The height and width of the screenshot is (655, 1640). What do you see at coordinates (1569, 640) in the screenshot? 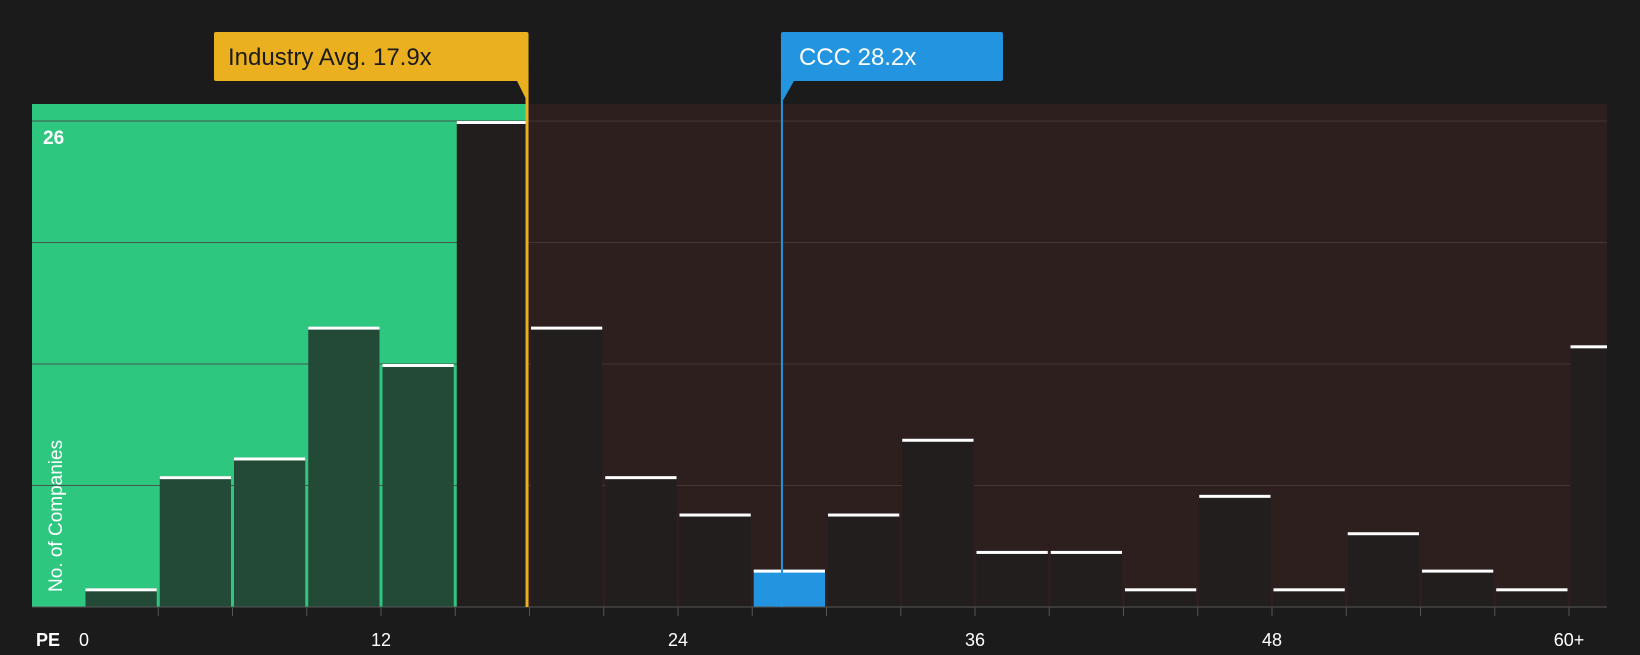
I see `x-tick-label: 60+` at bounding box center [1569, 640].